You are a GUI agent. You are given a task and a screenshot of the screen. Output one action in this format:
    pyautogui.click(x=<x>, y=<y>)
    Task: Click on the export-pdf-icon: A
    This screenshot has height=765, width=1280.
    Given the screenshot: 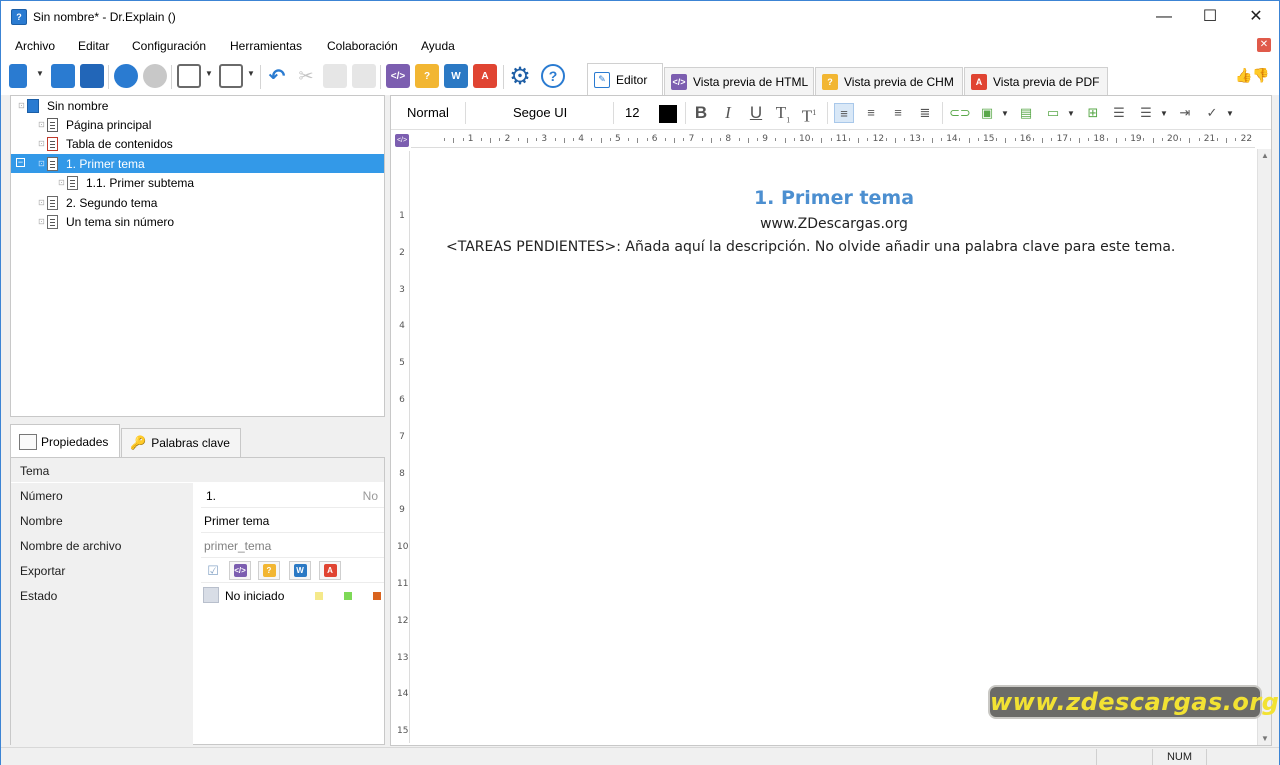 What is the action you would take?
    pyautogui.click(x=485, y=76)
    